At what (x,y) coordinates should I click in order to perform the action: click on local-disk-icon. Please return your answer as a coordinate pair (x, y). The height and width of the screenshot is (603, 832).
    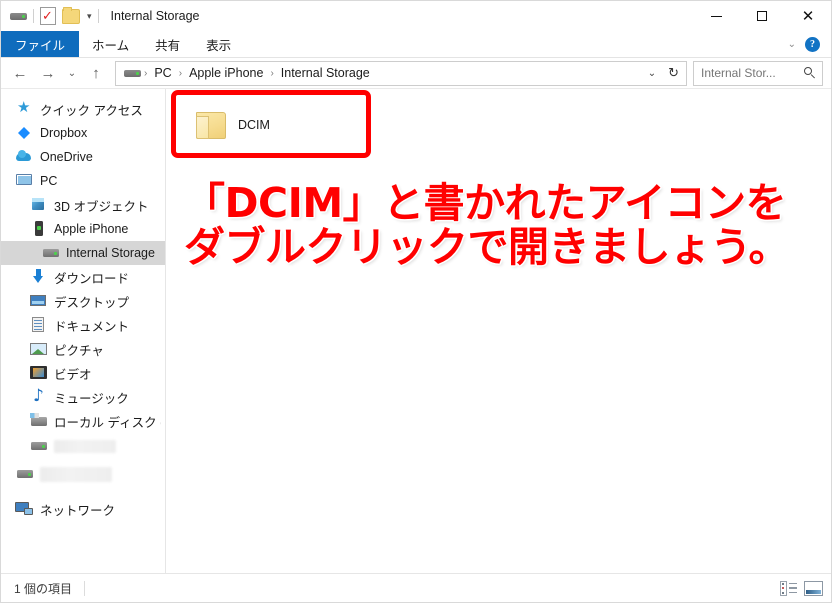
    Looking at the image, I should click on (39, 421).